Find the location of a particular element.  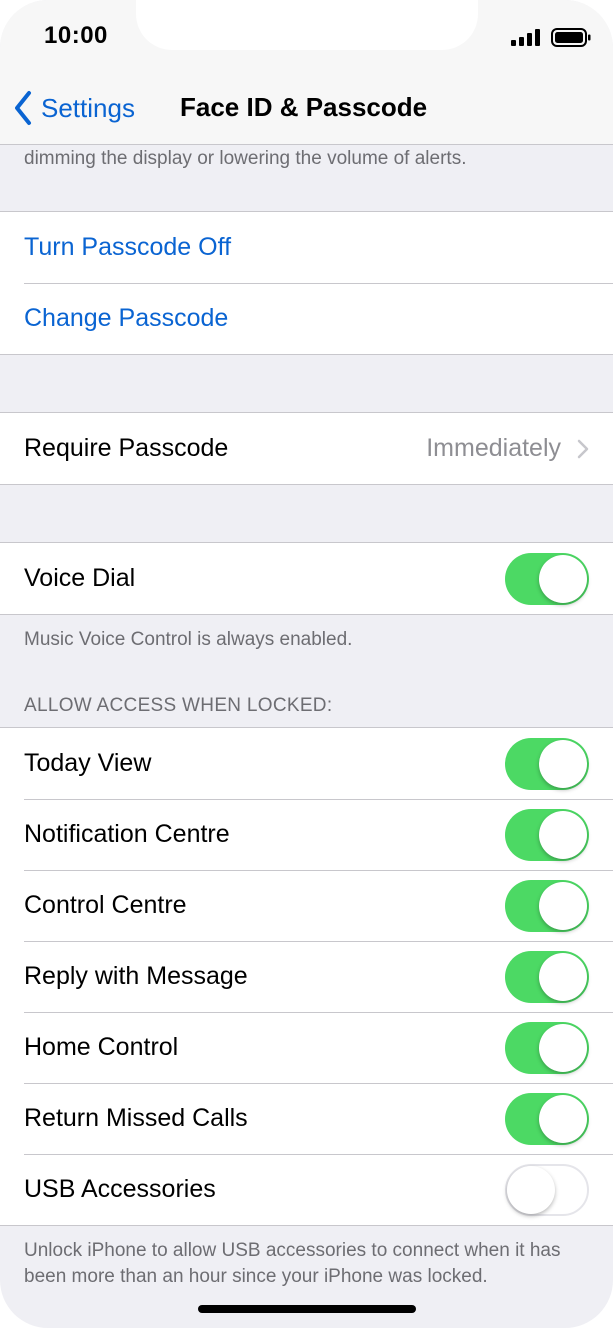

control-centre-label: Control Centre is located at coordinates (105, 905).